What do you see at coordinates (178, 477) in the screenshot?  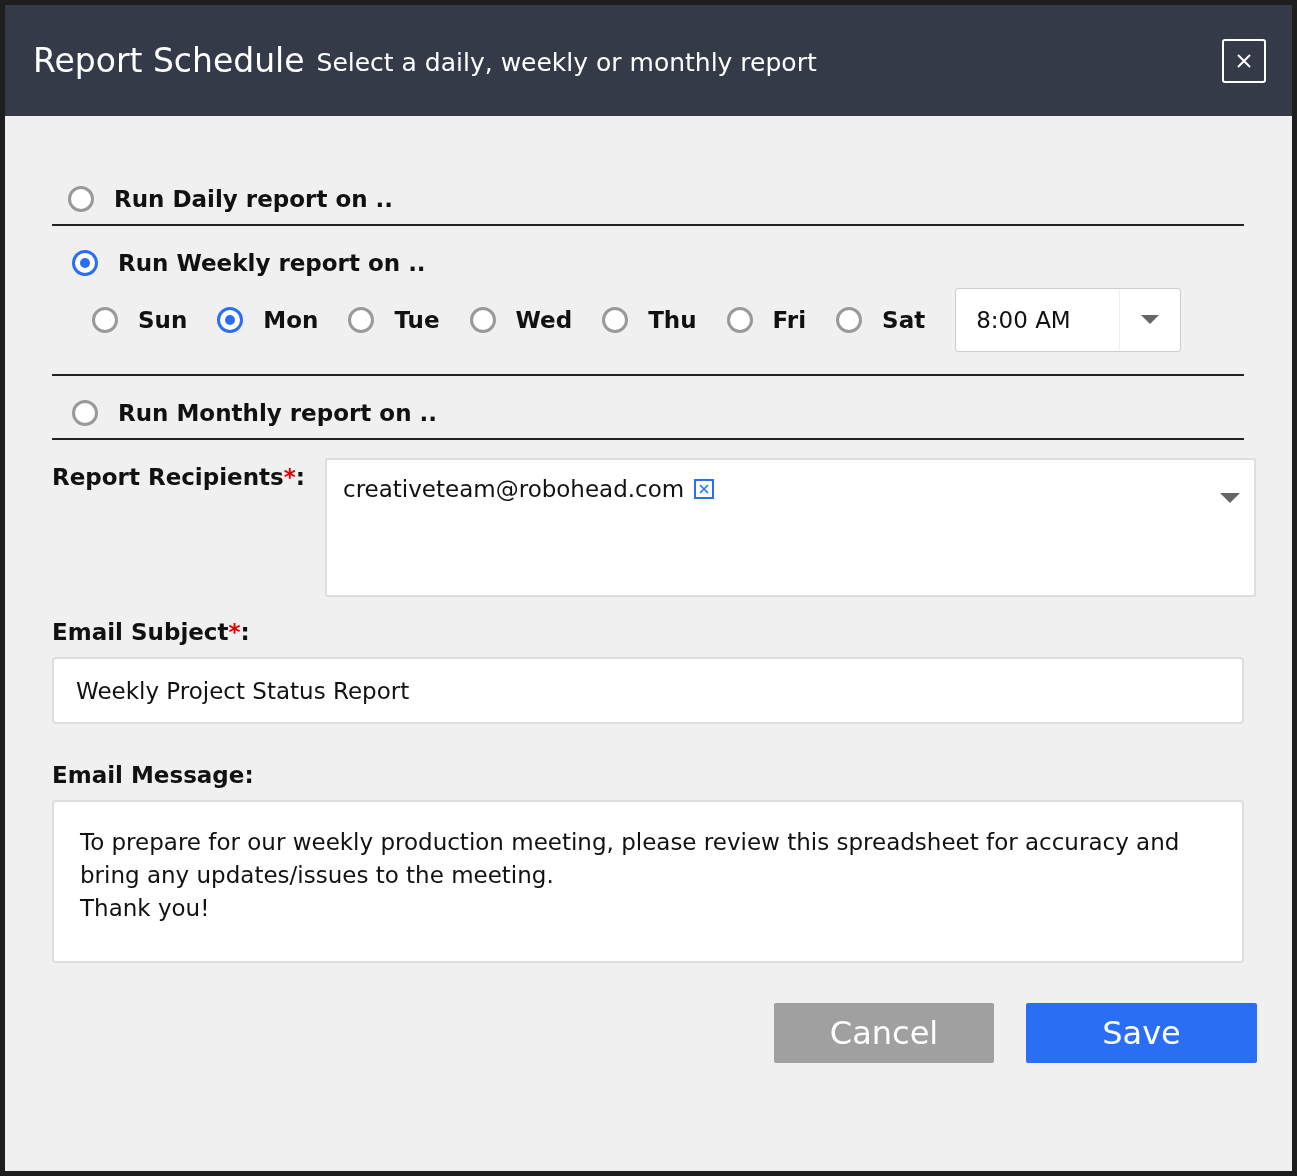 I see `field-label: Report Recipients*:` at bounding box center [178, 477].